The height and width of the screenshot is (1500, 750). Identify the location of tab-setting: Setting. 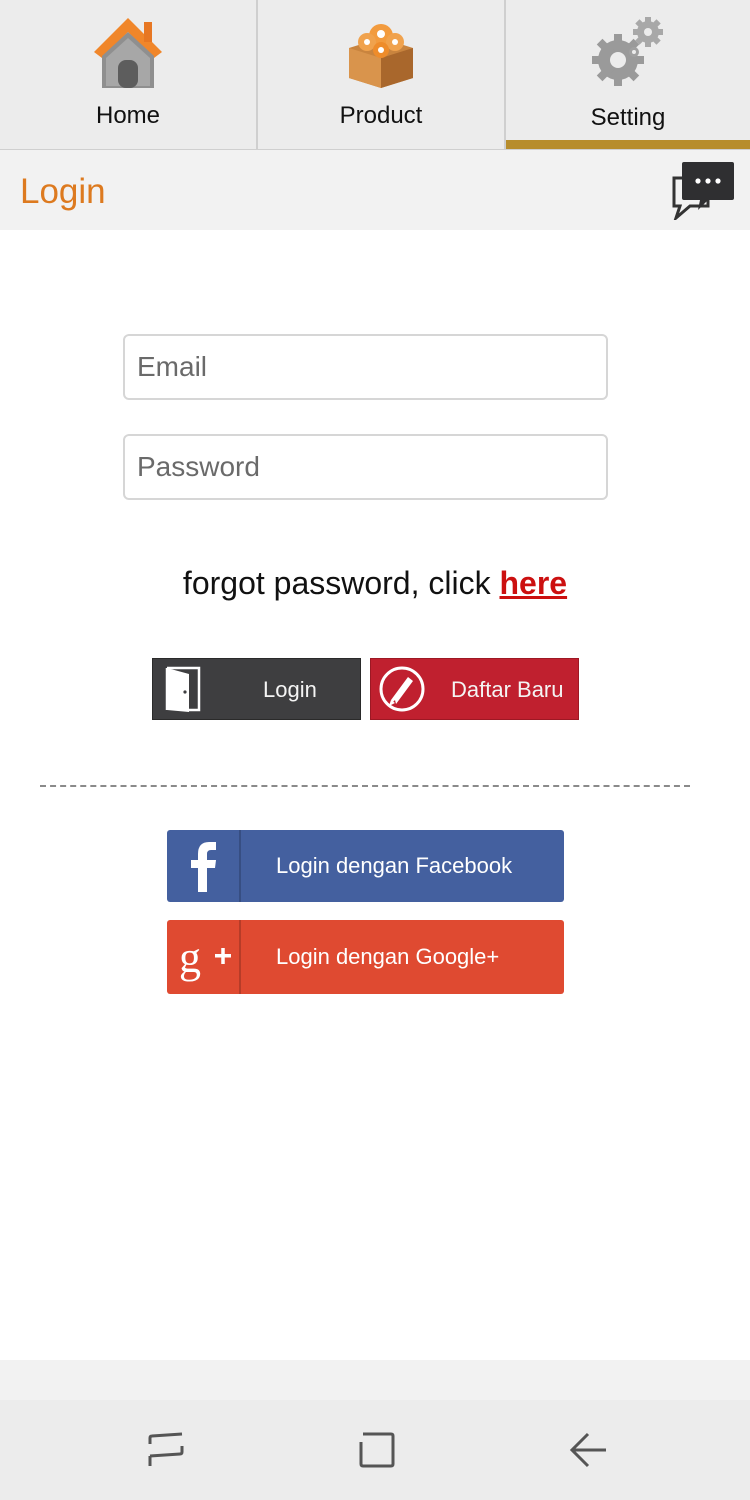
(628, 74).